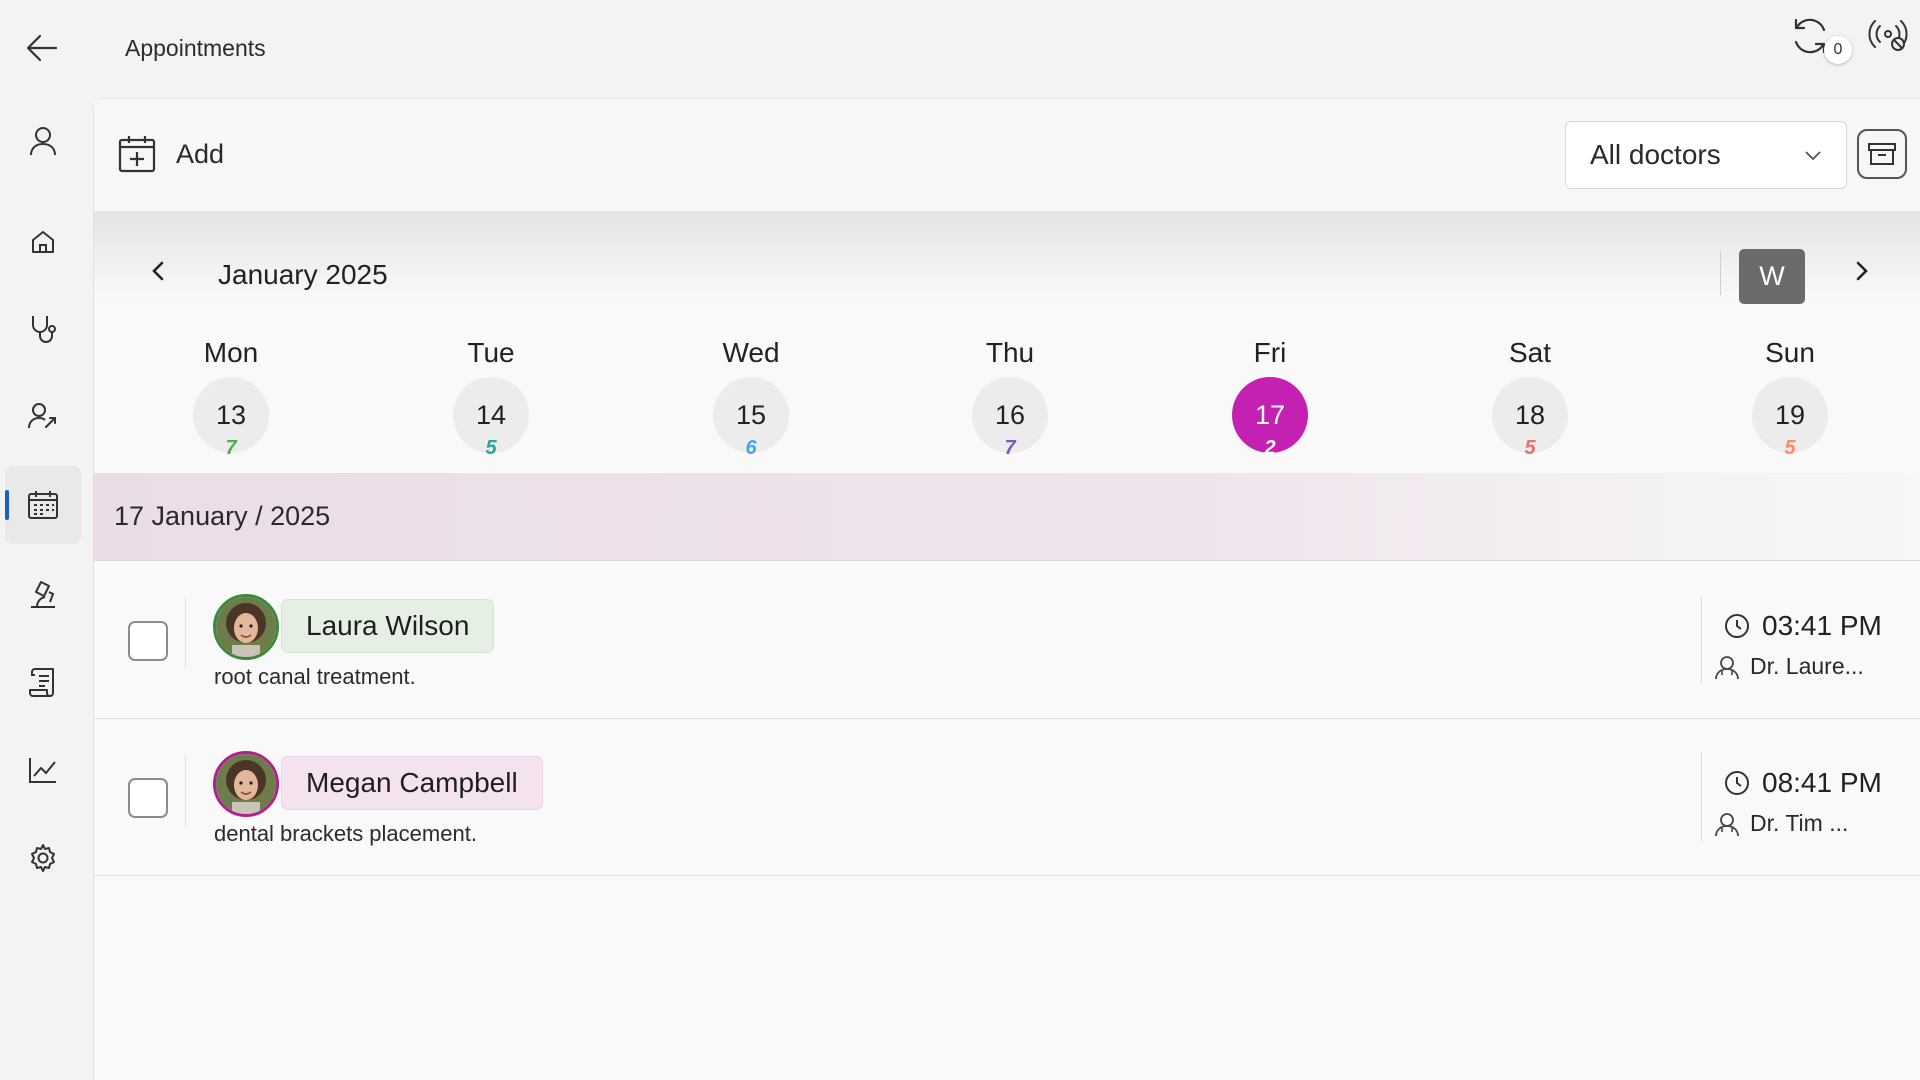 This screenshot has height=1080, width=1920. I want to click on day-name: Thu, so click(1010, 352).